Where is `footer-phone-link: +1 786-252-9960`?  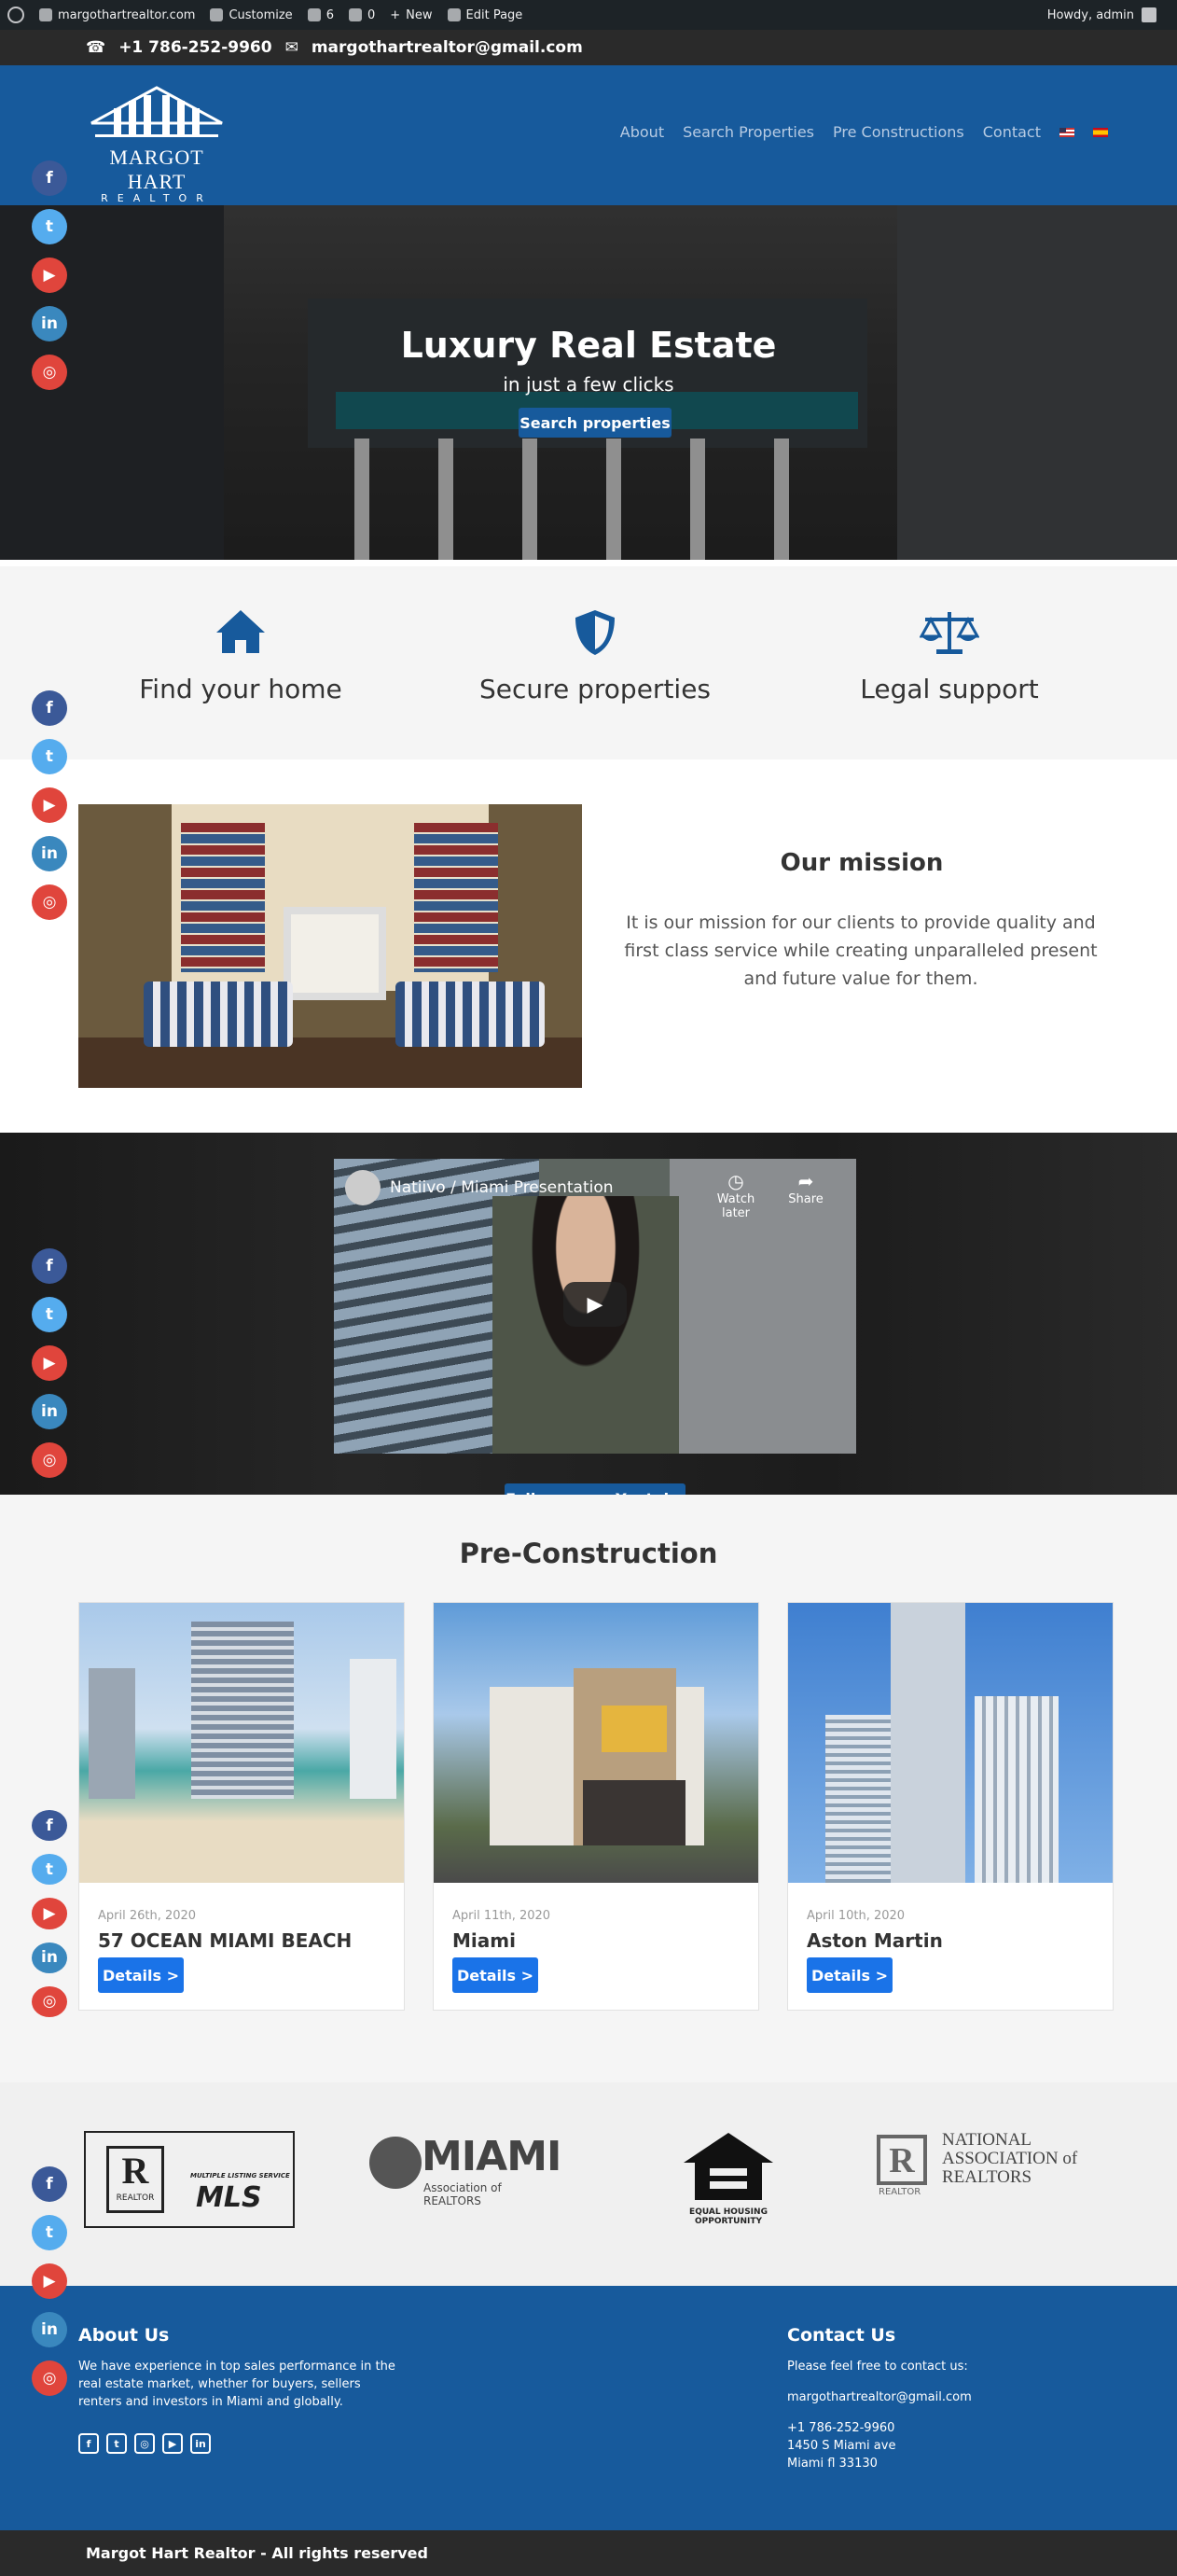
footer-phone-link: +1 786-252-9960 is located at coordinates (945, 2428).